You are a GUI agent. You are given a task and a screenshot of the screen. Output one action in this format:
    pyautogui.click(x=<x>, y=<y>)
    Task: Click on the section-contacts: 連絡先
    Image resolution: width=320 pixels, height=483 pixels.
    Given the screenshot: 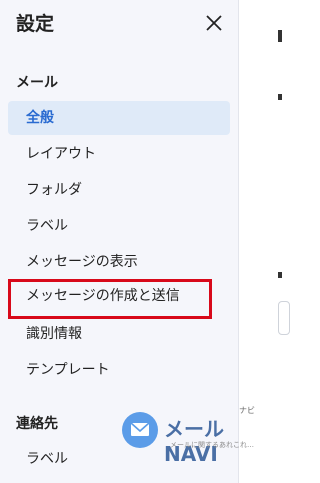 What is the action you would take?
    pyautogui.click(x=37, y=424)
    